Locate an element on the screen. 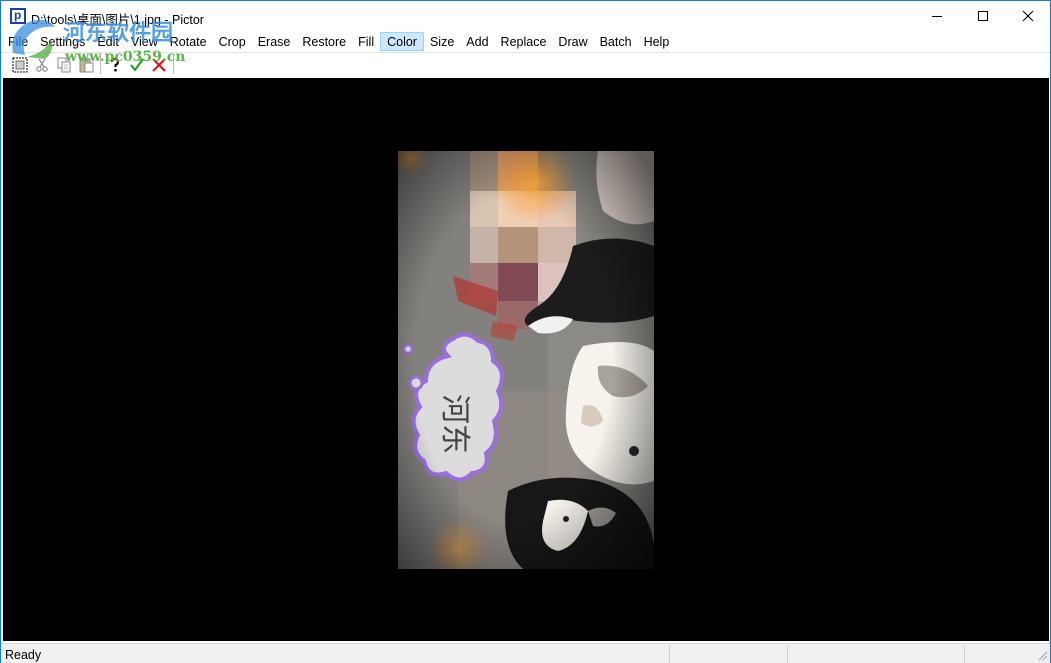 Image resolution: width=1051 pixels, height=663 pixels. help-button is located at coordinates (115, 65).